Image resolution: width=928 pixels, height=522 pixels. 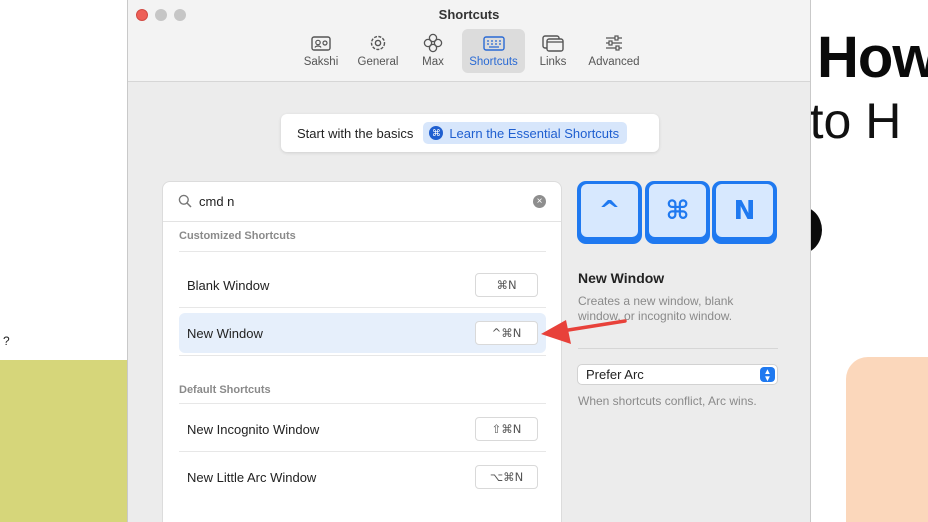 What do you see at coordinates (469, 14) in the screenshot?
I see `window-title: Shortcuts` at bounding box center [469, 14].